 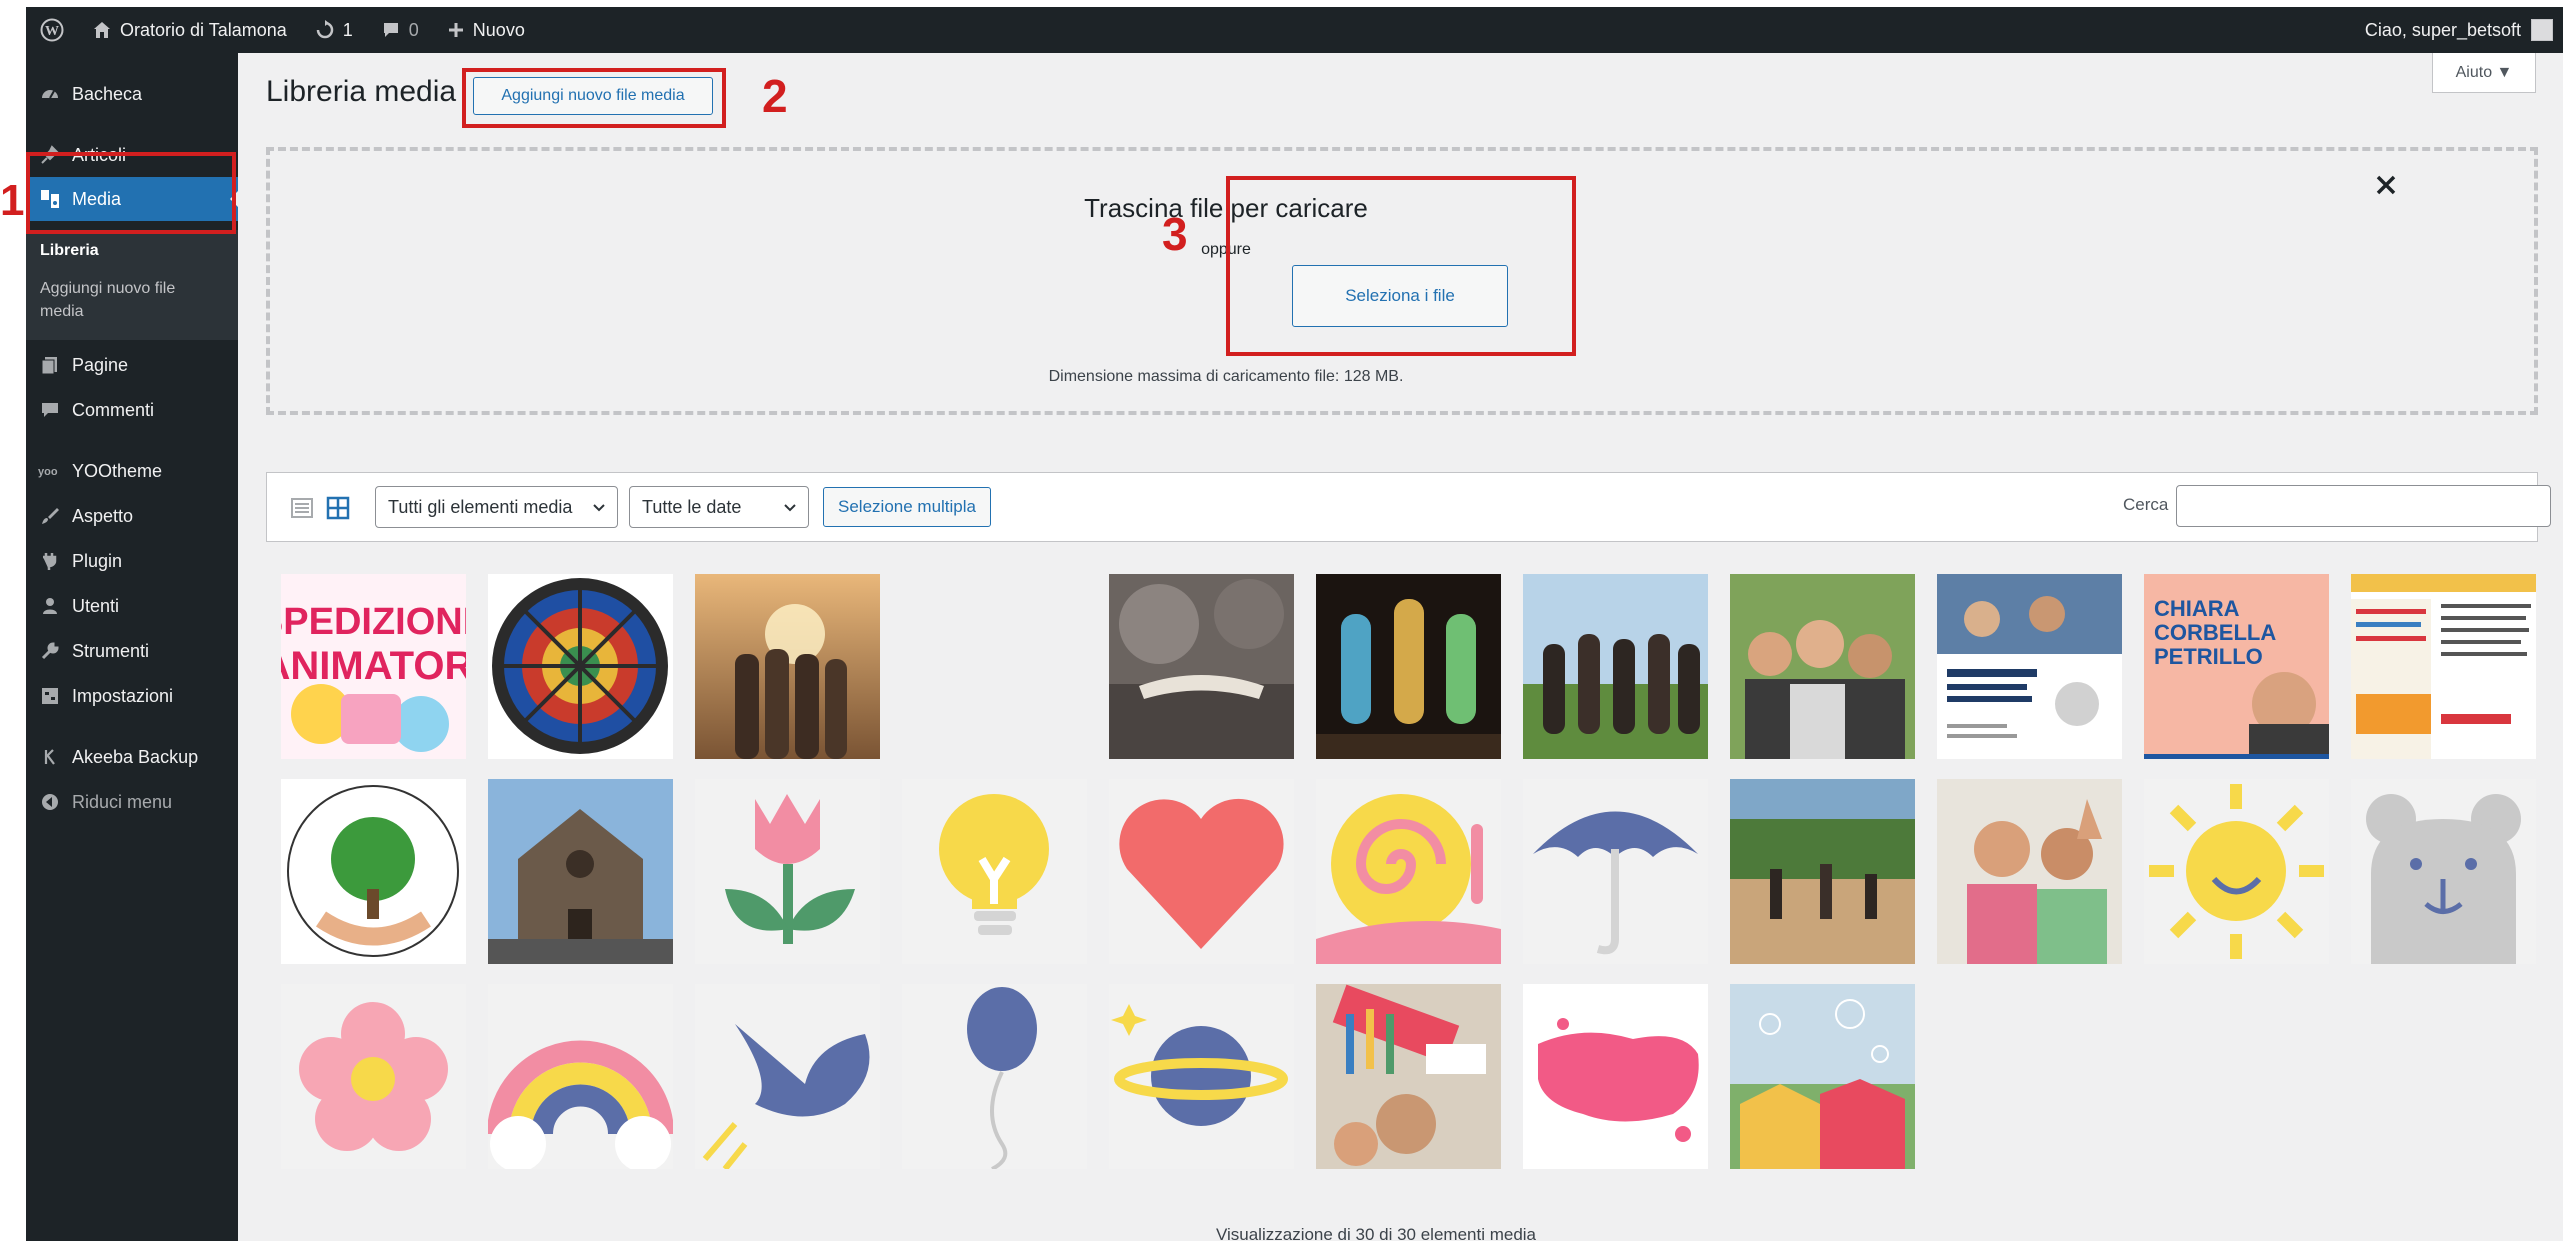 I want to click on media-item-scholarship-flyer, so click(x=2029, y=666).